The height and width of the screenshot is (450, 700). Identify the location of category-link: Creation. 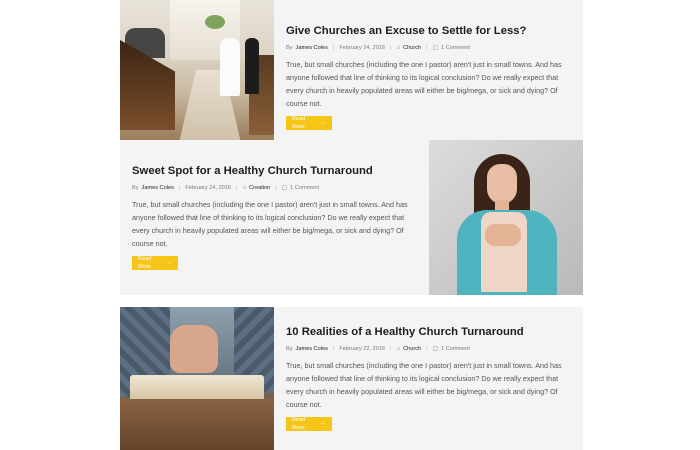
(259, 188).